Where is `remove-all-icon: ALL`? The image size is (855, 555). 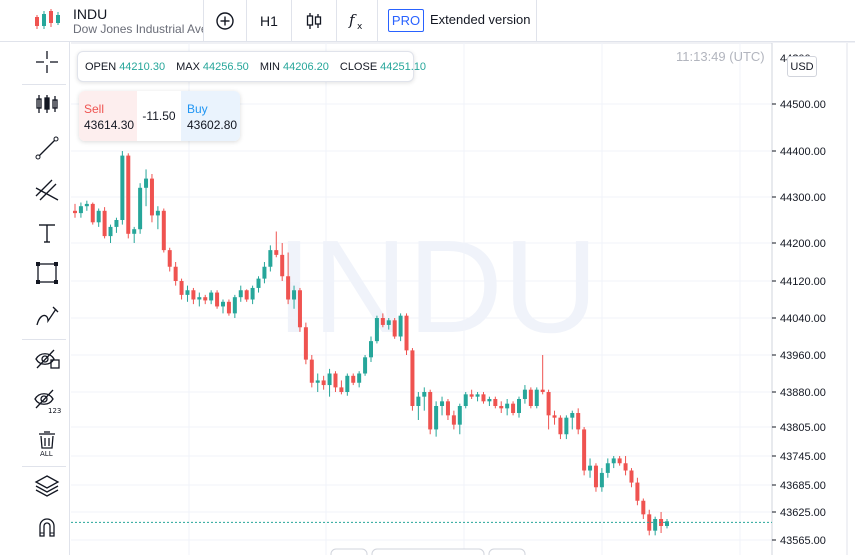
remove-all-icon: ALL is located at coordinates (47, 444).